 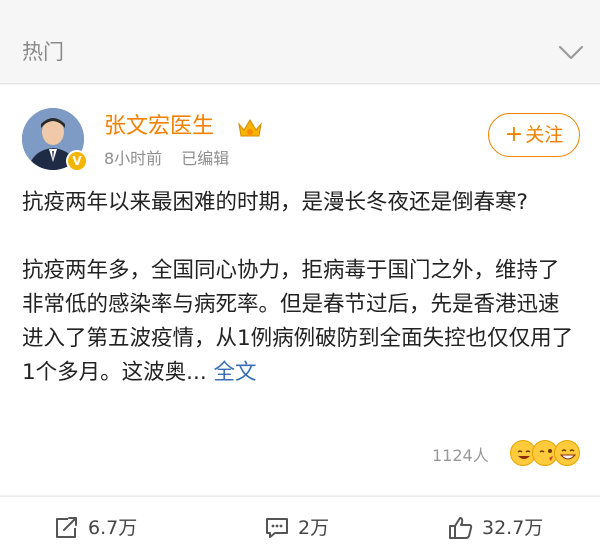 I want to click on follow-button: + 关注, so click(x=534, y=135).